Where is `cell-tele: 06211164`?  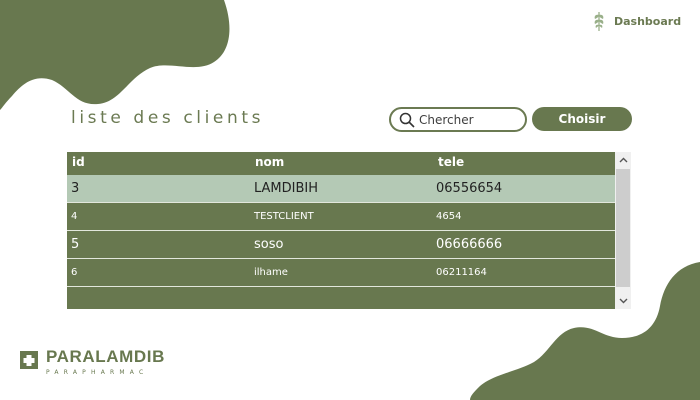
cell-tele: 06211164 is located at coordinates (461, 272).